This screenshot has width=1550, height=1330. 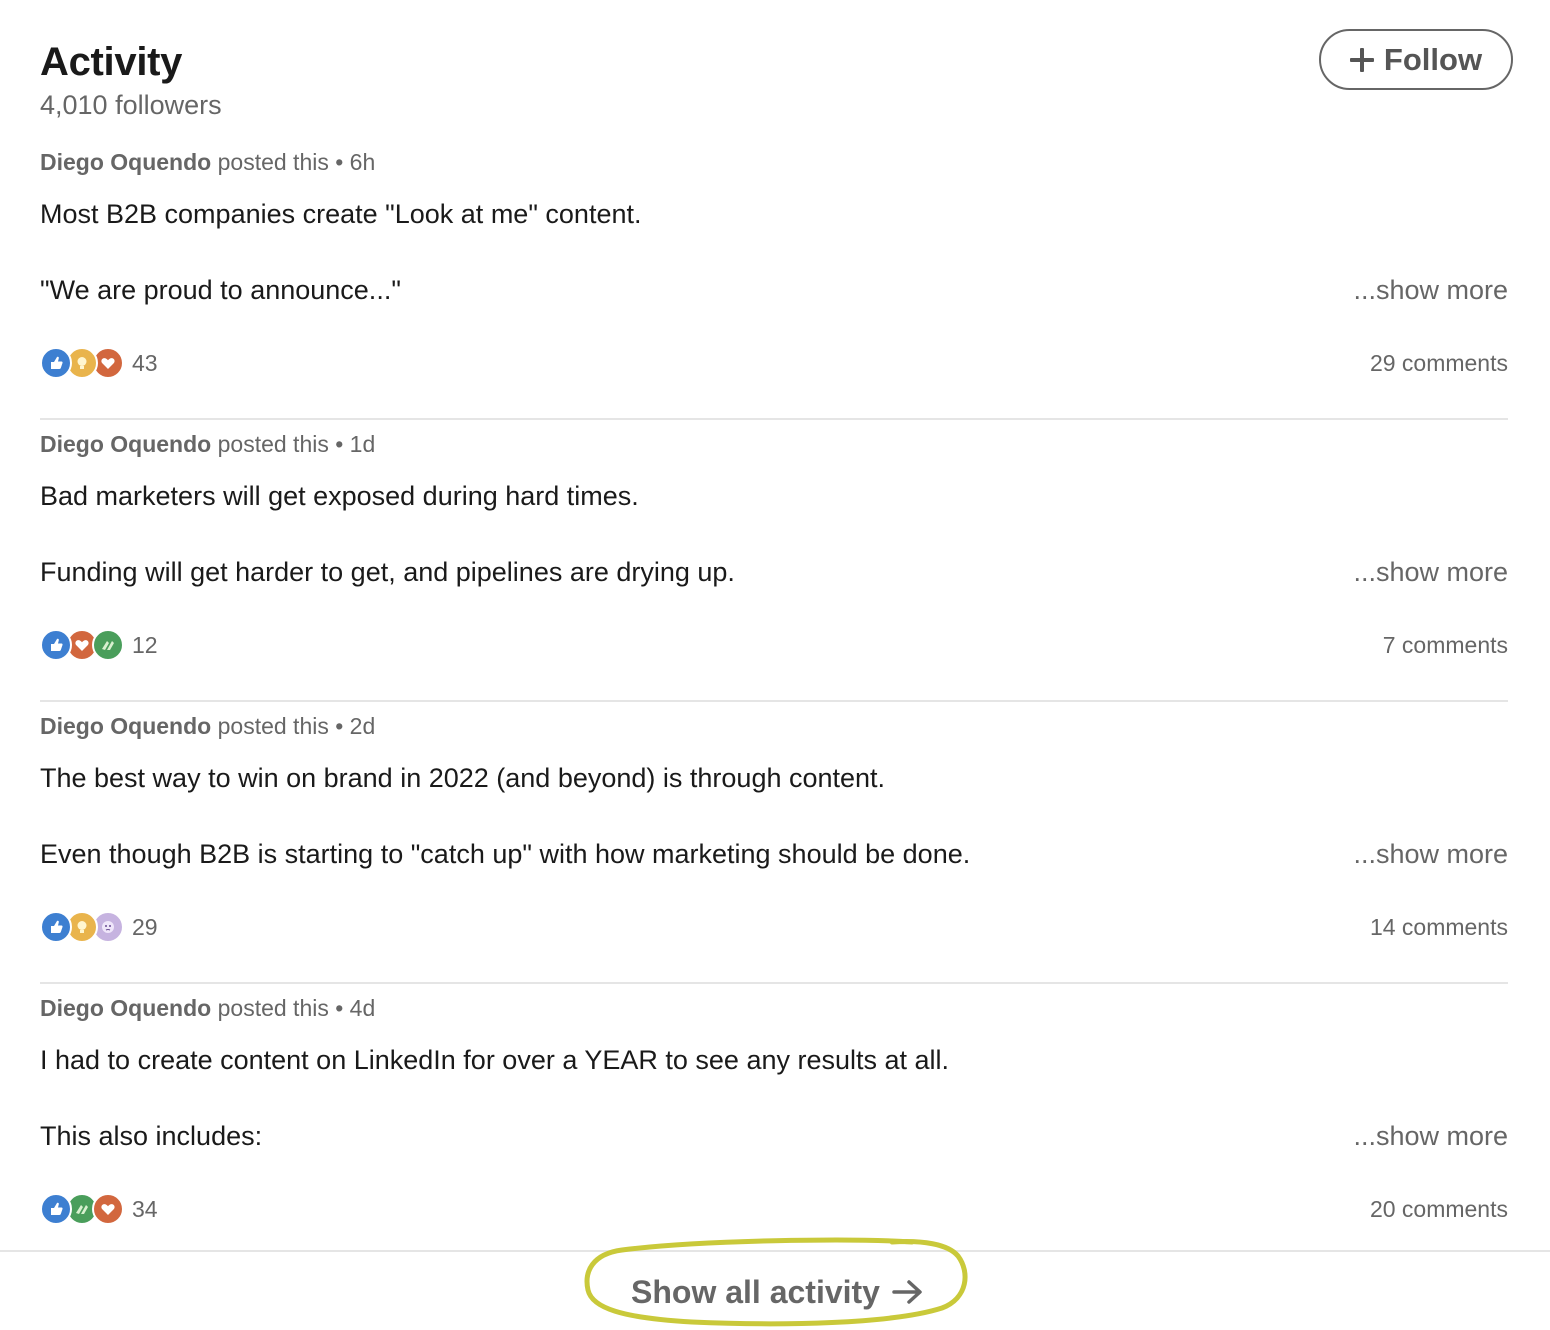 I want to click on post-meta: Diego Oquendo posted this • 1d, so click(x=207, y=444).